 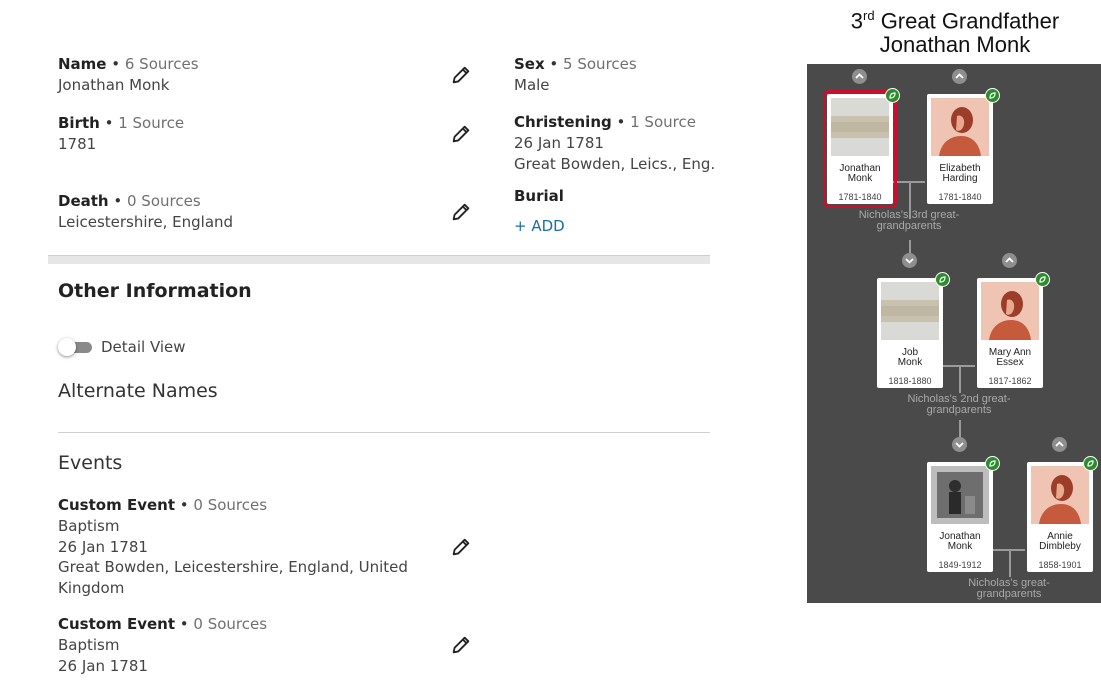 I want to click on generation-label-2nd: Nicholas's 2nd great- grandparents, so click(x=959, y=405).